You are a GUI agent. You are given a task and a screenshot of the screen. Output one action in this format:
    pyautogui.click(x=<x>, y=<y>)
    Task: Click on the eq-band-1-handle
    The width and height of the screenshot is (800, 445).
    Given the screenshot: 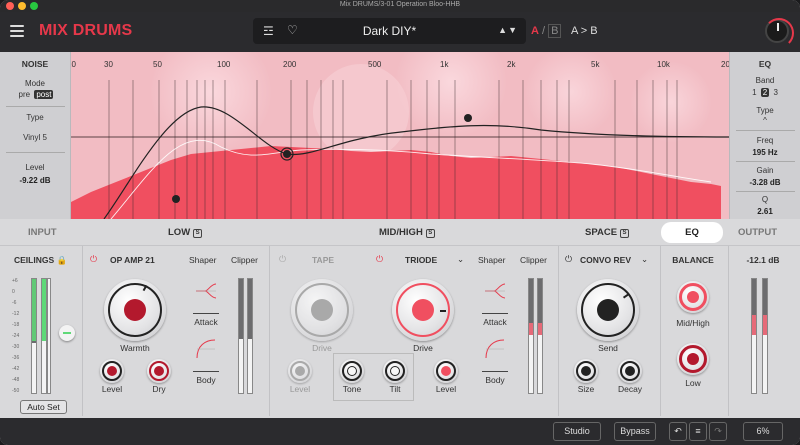 What is the action you would take?
    pyautogui.click(x=176, y=199)
    